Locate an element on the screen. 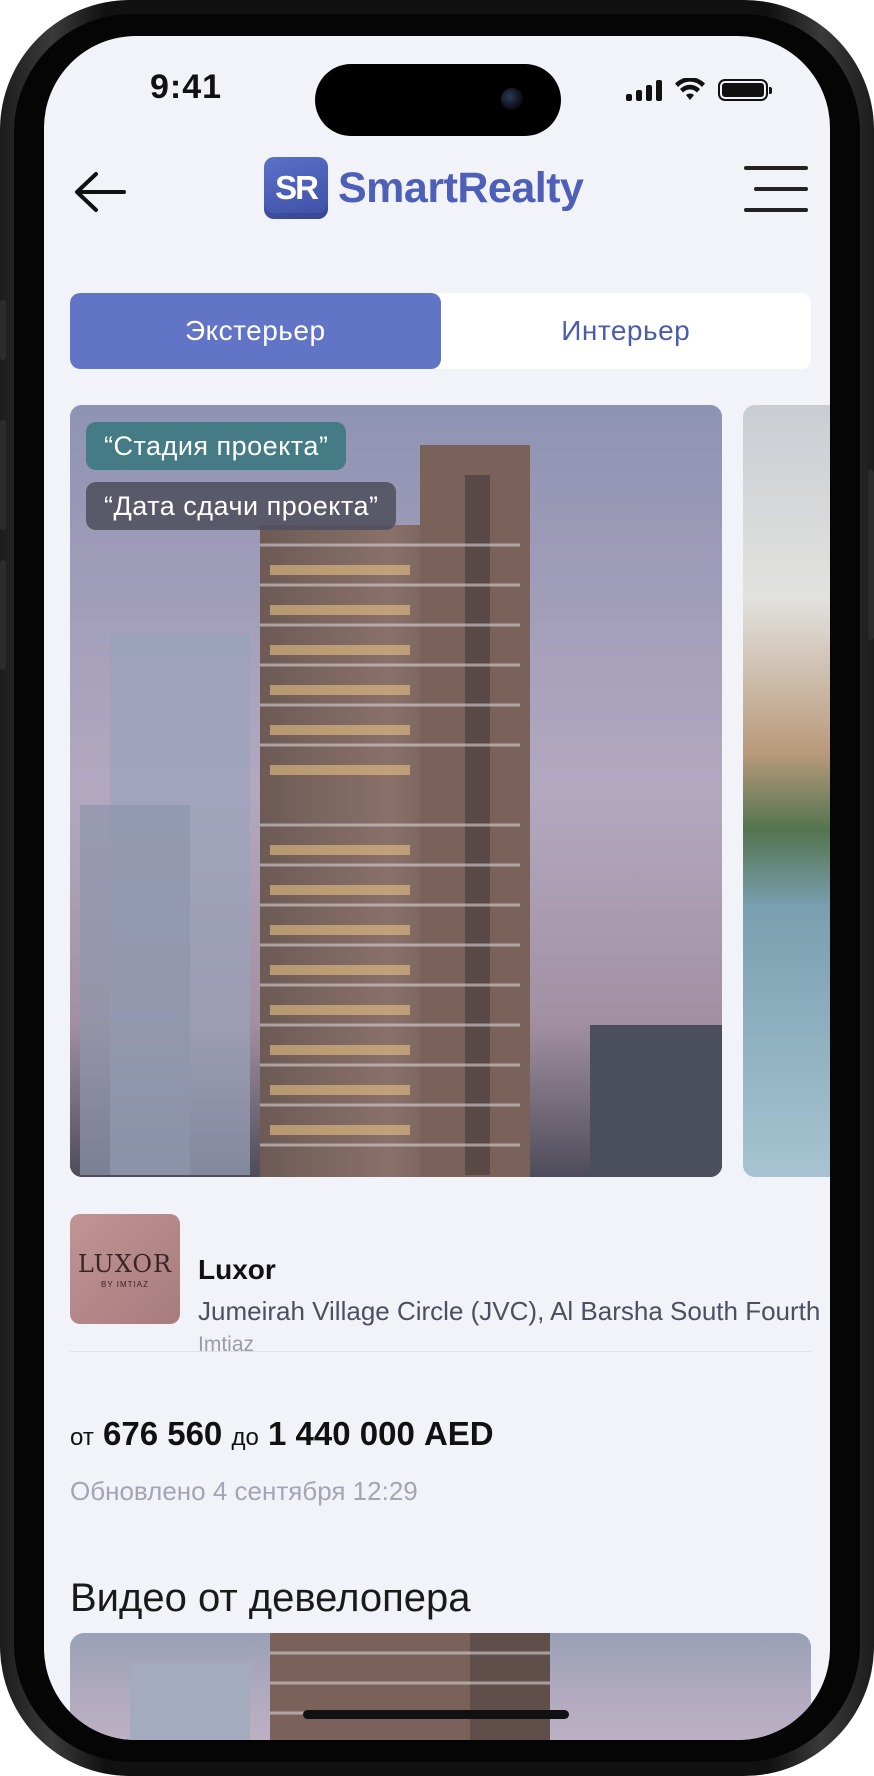 This screenshot has width=874, height=1776. menu-icon is located at coordinates (776, 168).